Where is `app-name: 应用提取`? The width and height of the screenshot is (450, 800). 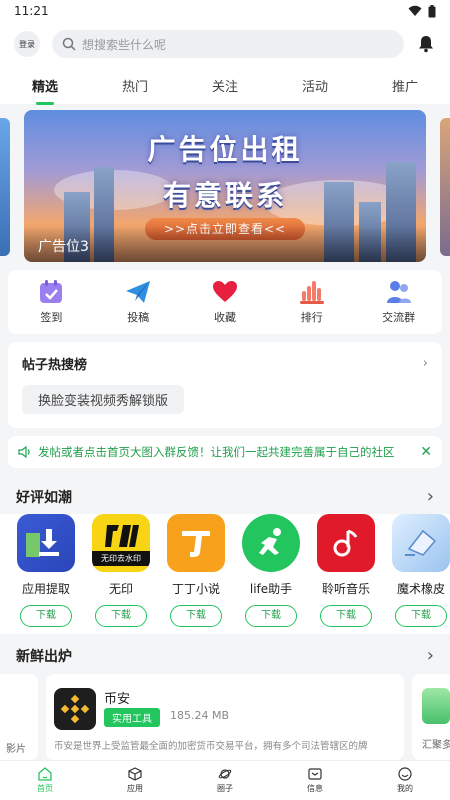
app-name: 应用提取 is located at coordinates (45, 589).